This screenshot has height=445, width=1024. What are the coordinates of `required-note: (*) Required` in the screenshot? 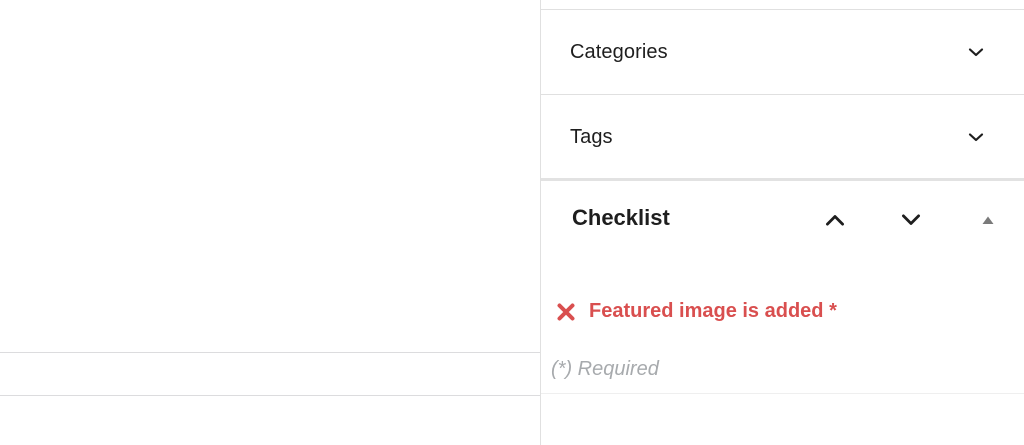 It's located at (605, 369).